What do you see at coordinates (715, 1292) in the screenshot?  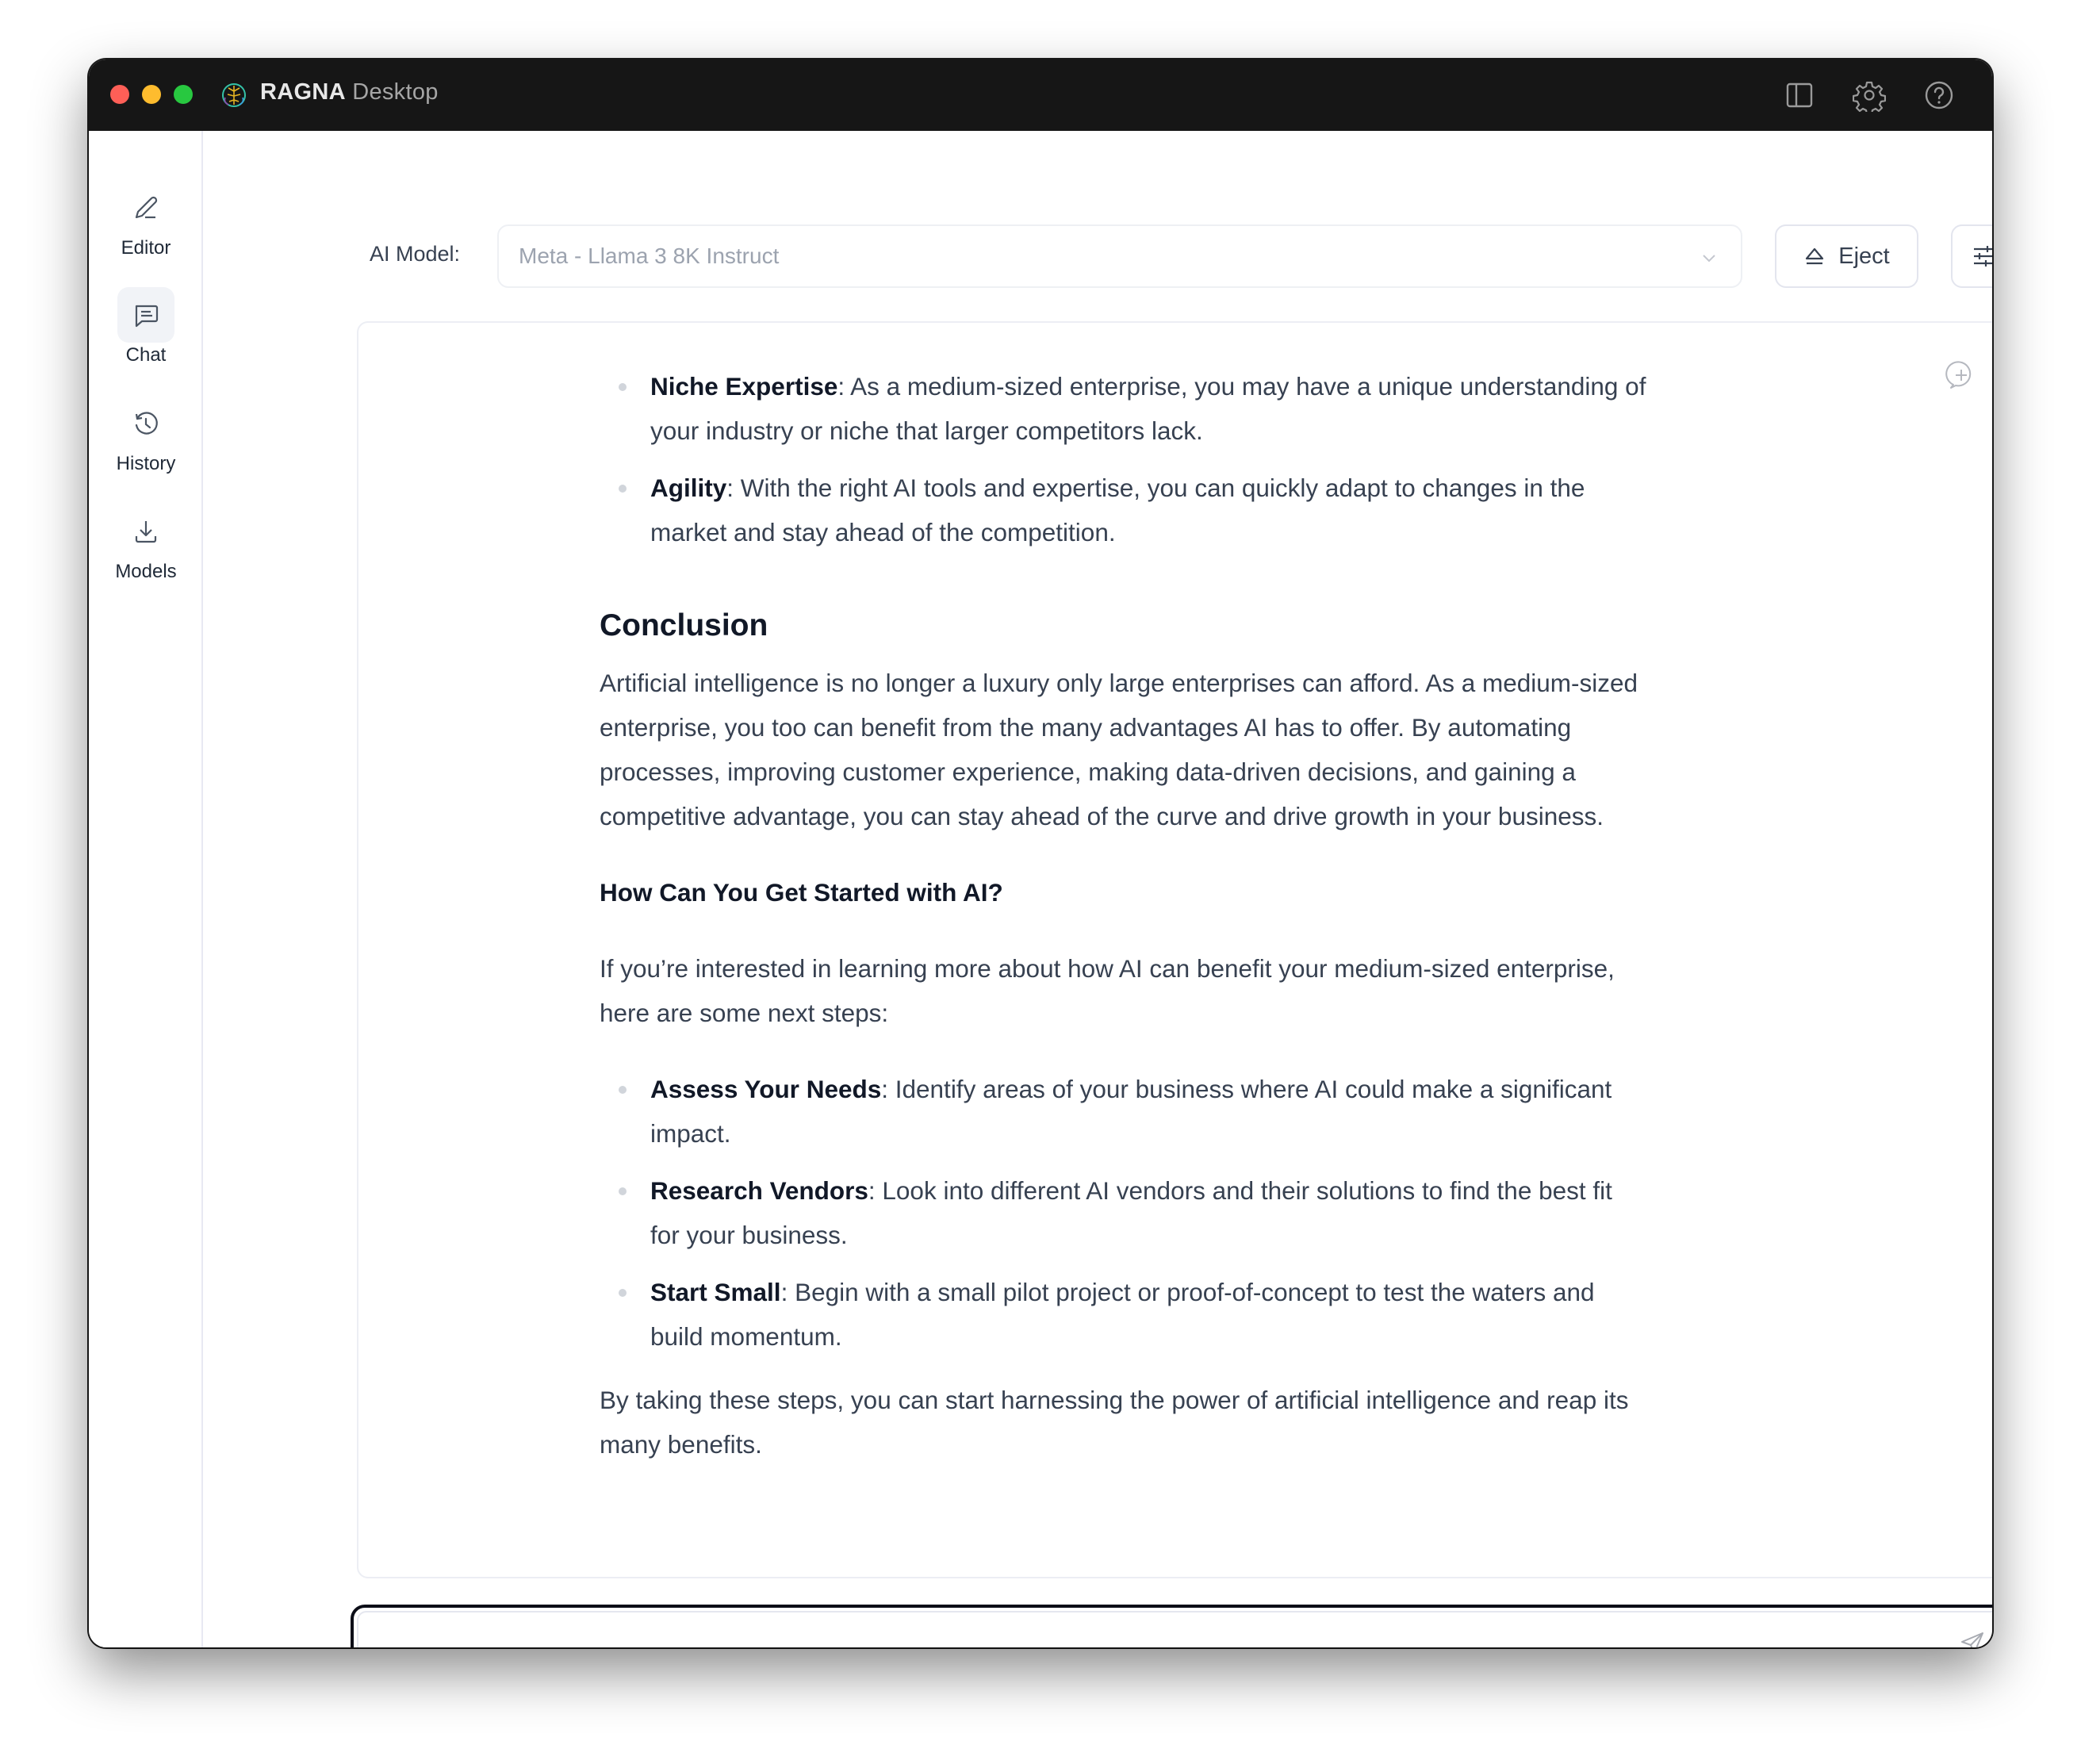 I see `list-item-term: Start Small` at bounding box center [715, 1292].